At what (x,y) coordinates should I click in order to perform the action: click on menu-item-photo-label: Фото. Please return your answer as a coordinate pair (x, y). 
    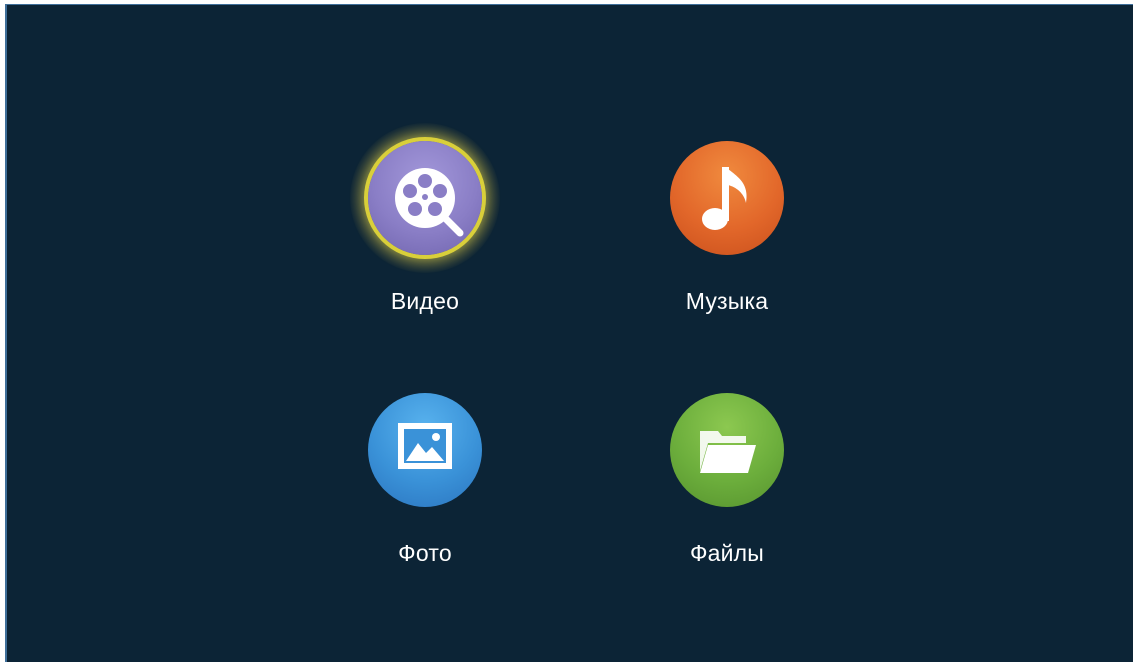
    Looking at the image, I should click on (425, 553).